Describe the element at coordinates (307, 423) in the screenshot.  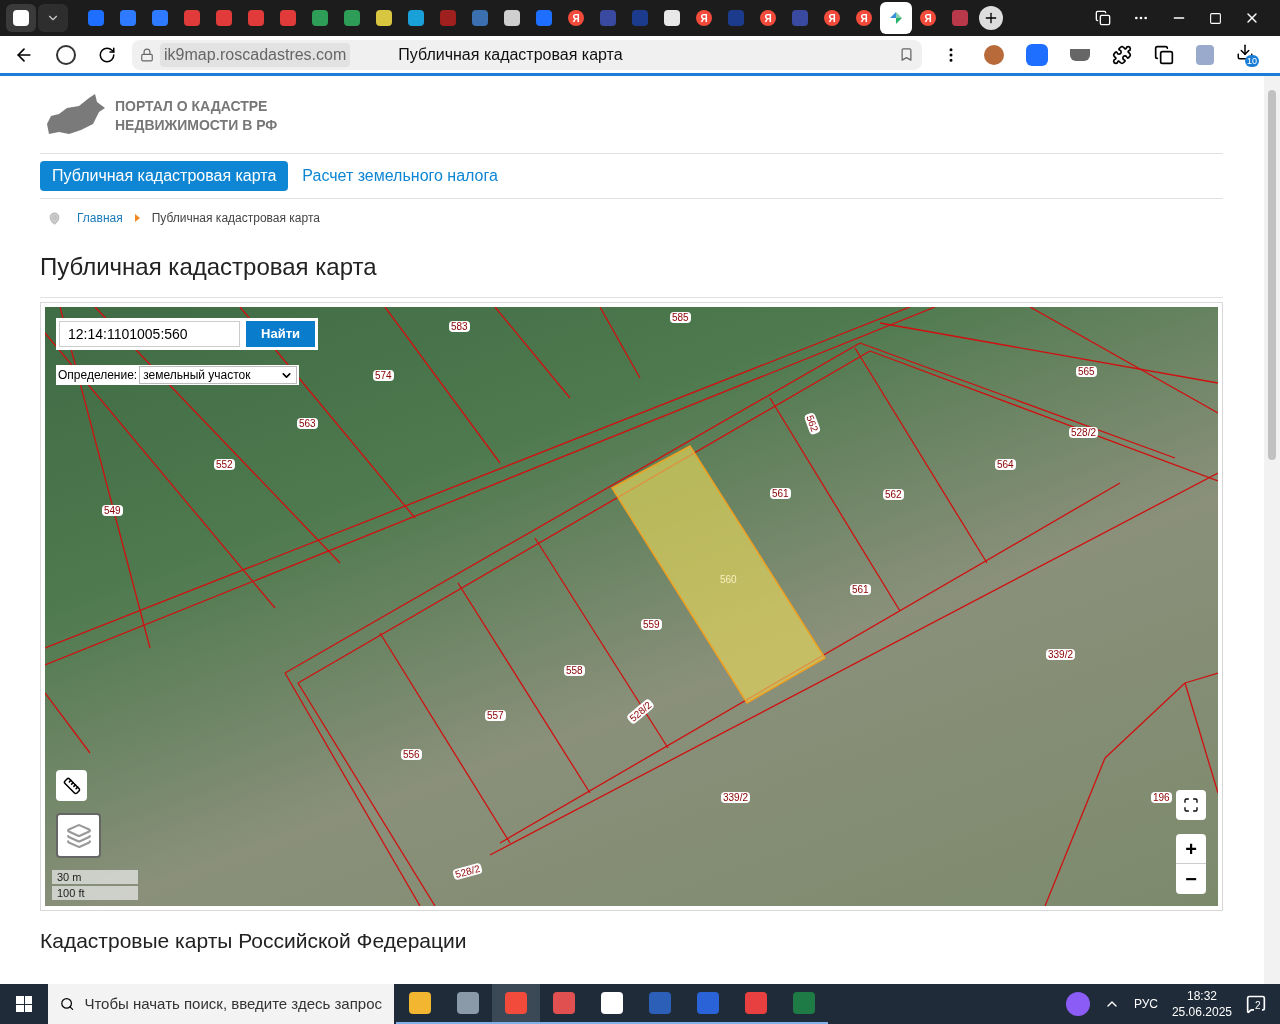
I see `parcel-label: 563` at that location.